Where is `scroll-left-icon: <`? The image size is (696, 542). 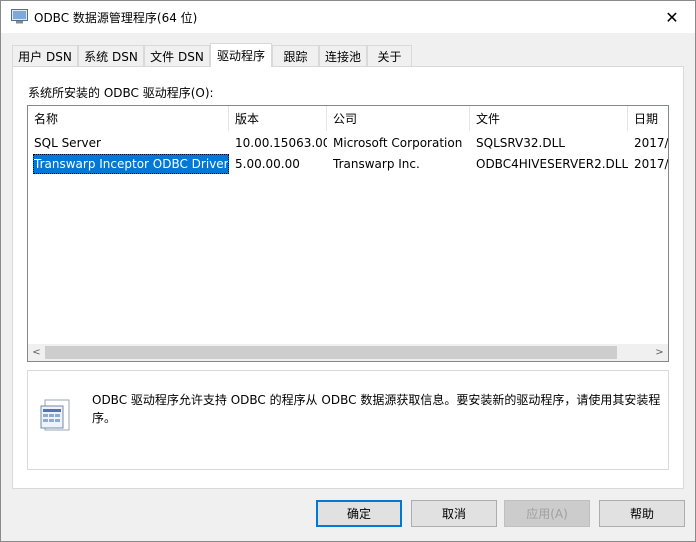
scroll-left-icon: < is located at coordinates (36, 352).